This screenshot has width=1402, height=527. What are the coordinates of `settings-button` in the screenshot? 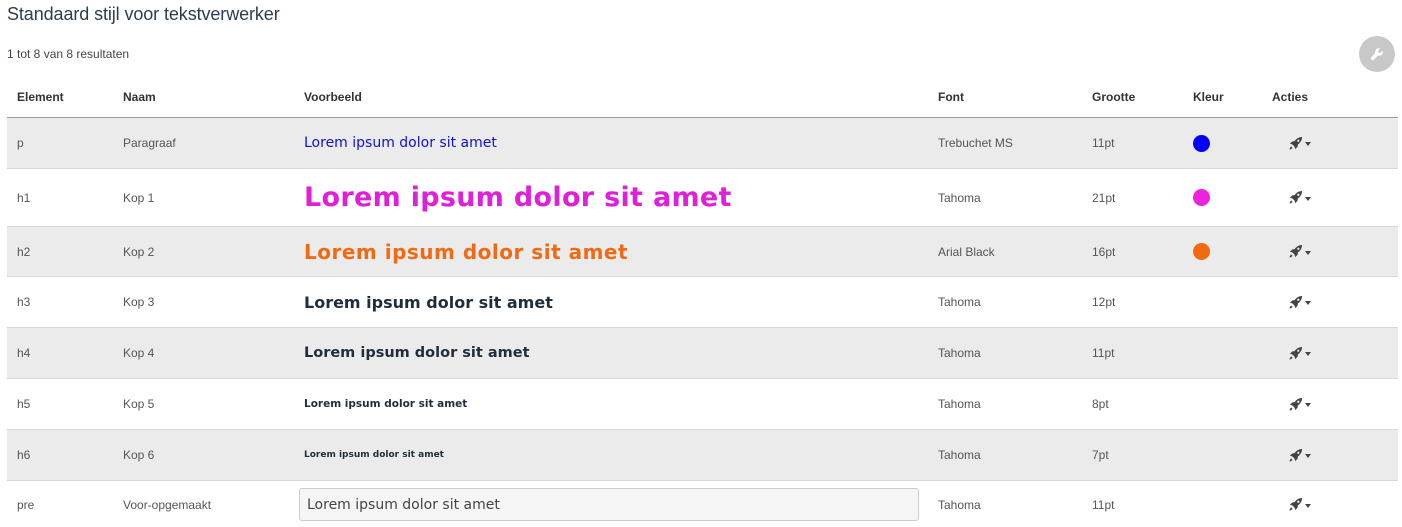 It's located at (1377, 54).